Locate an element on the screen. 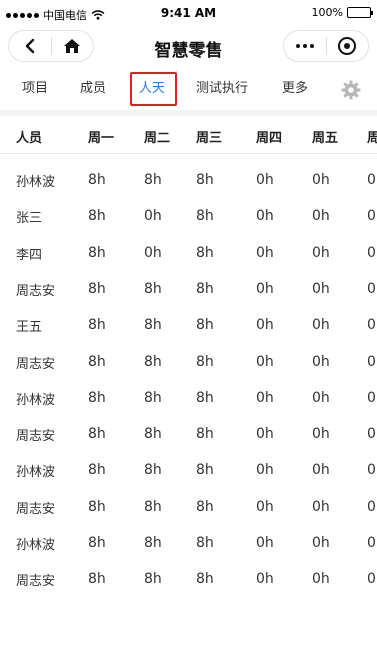  person-name: 王五 is located at coordinates (29, 328).